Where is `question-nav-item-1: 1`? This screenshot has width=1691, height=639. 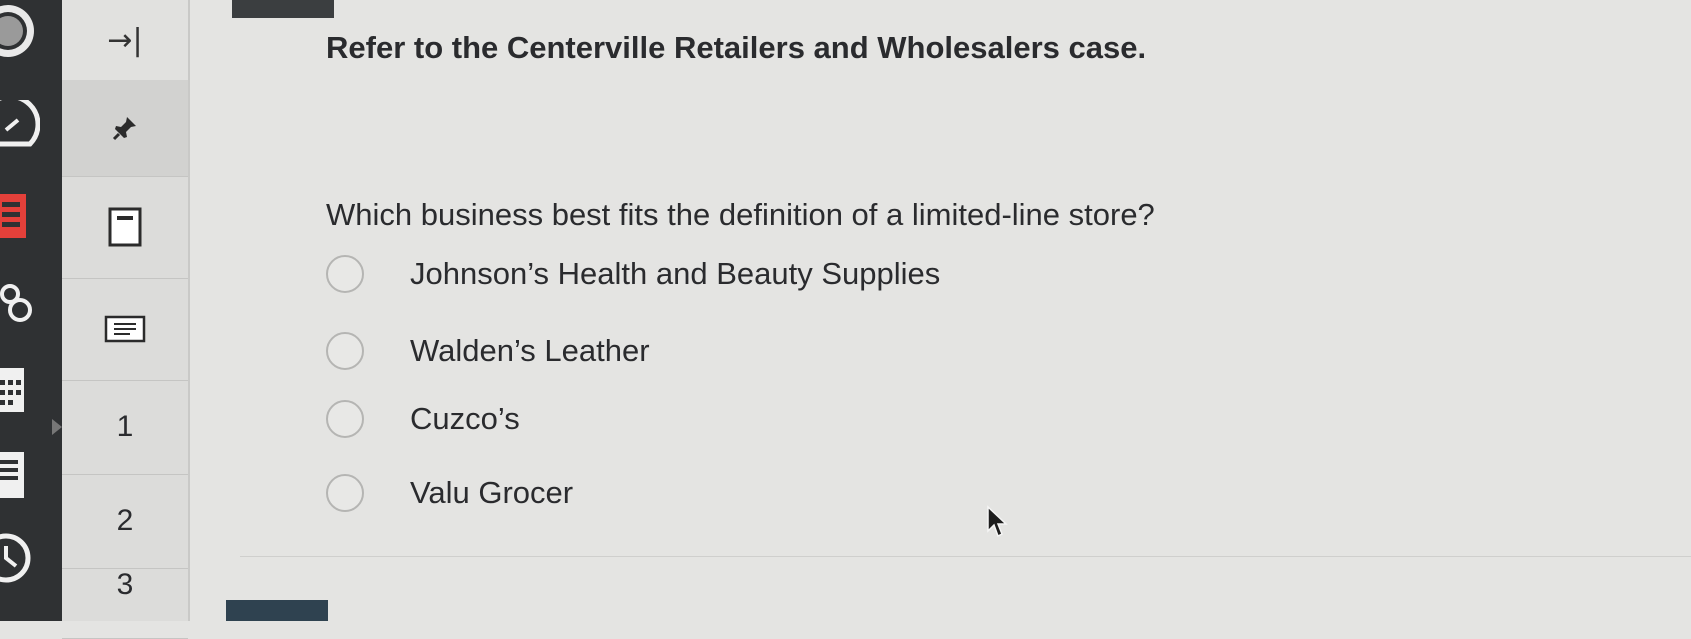
question-nav-item-1: 1 is located at coordinates (120, 427).